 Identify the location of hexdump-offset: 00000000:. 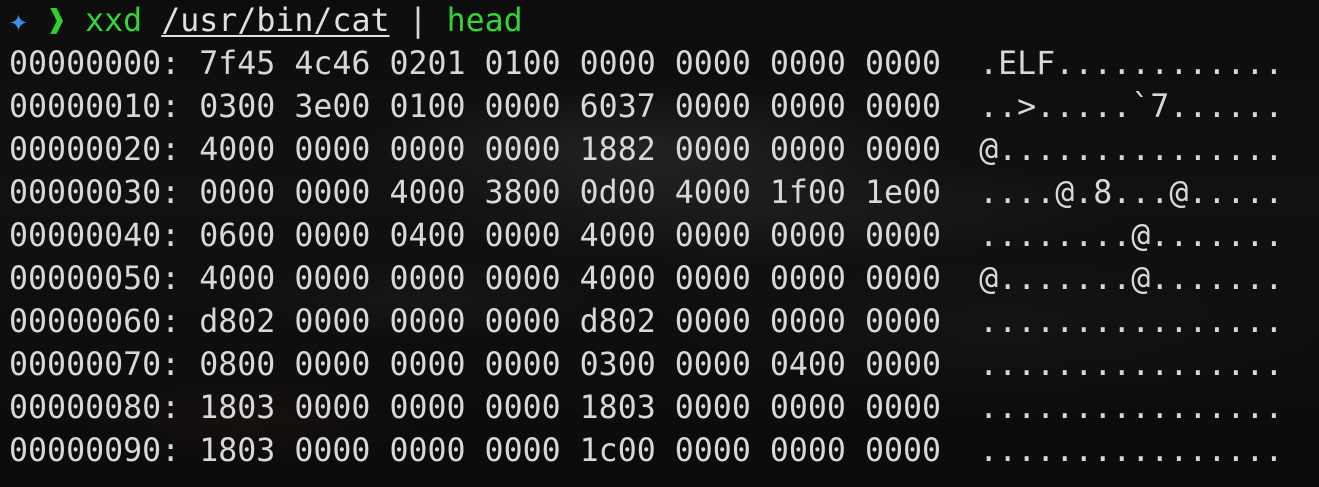
(95, 64).